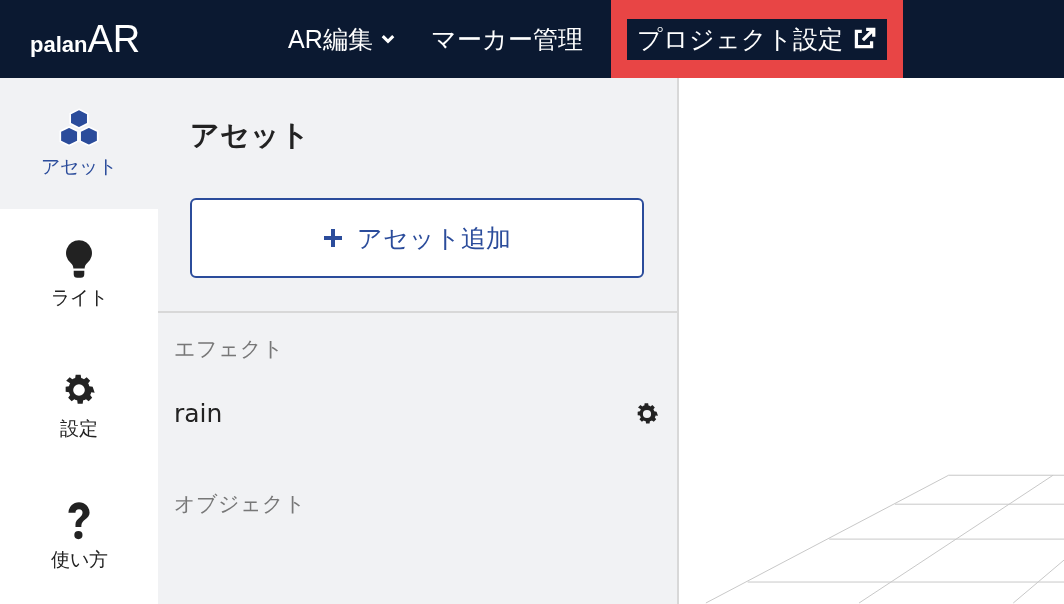 This screenshot has width=1064, height=604. I want to click on cubes-icon, so click(79, 127).